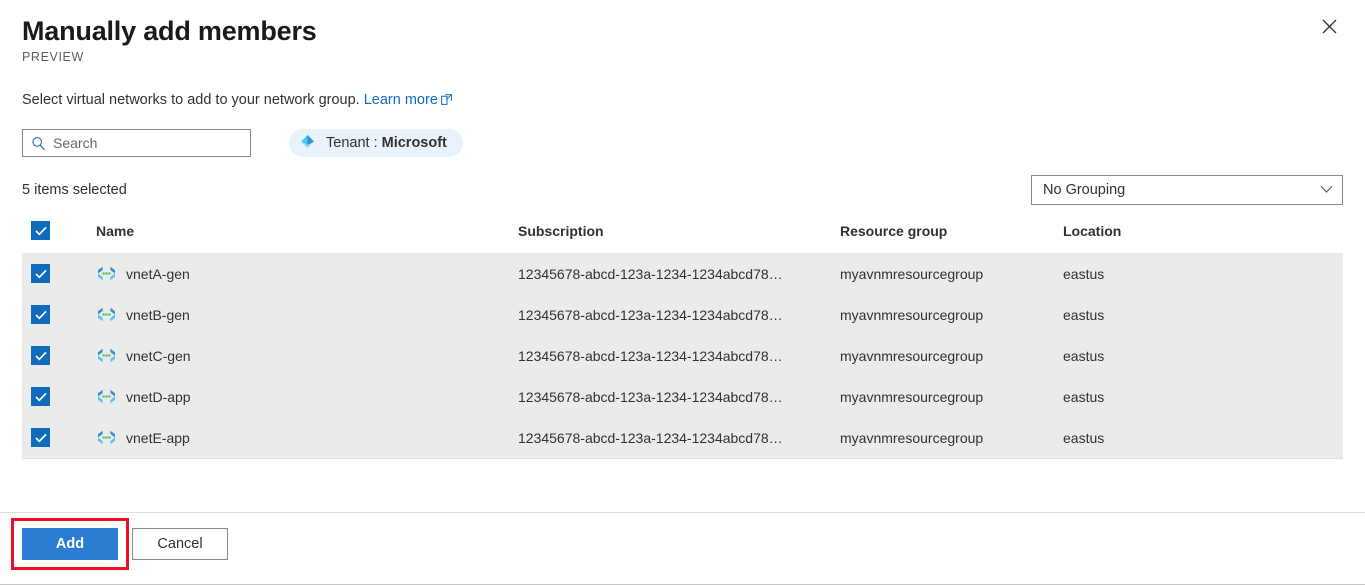 This screenshot has width=1365, height=585. I want to click on search-input, so click(151, 143).